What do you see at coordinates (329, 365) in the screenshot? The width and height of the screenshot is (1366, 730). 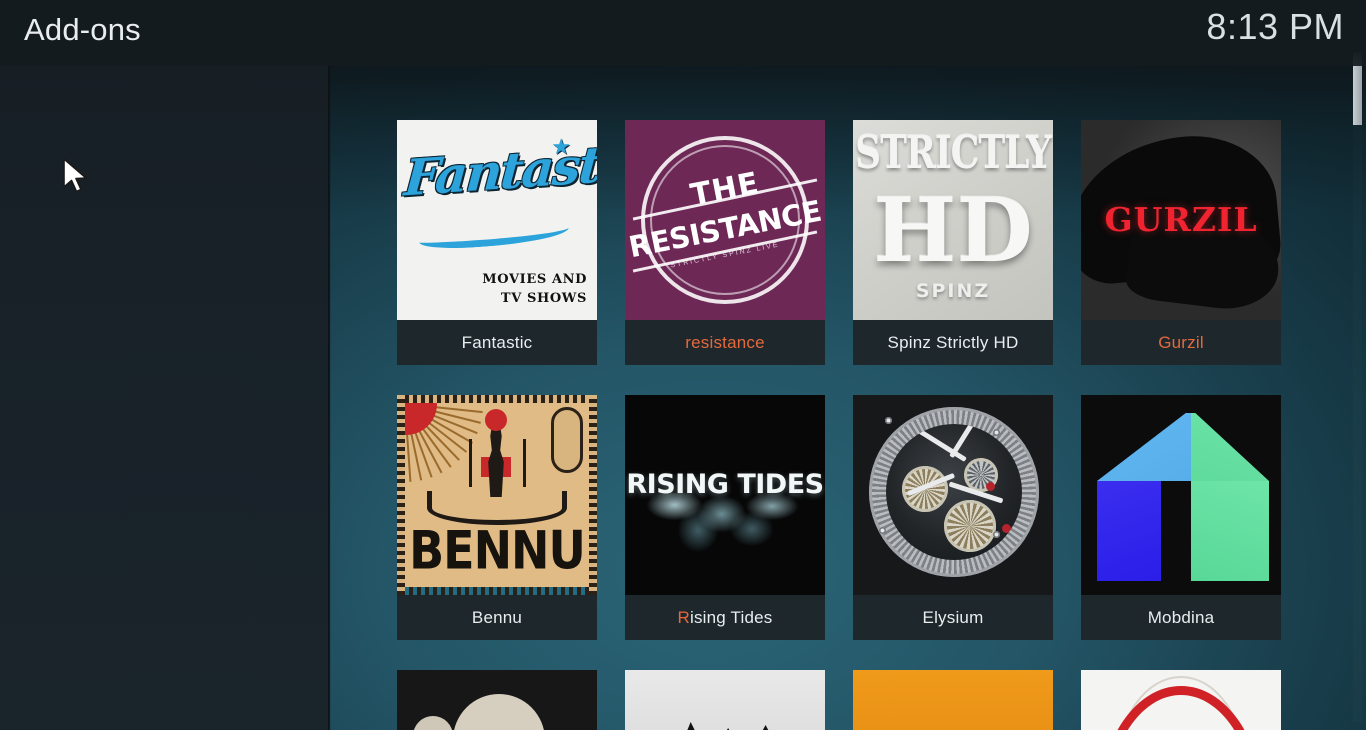 I see `sidebar-edge-shadow` at bounding box center [329, 365].